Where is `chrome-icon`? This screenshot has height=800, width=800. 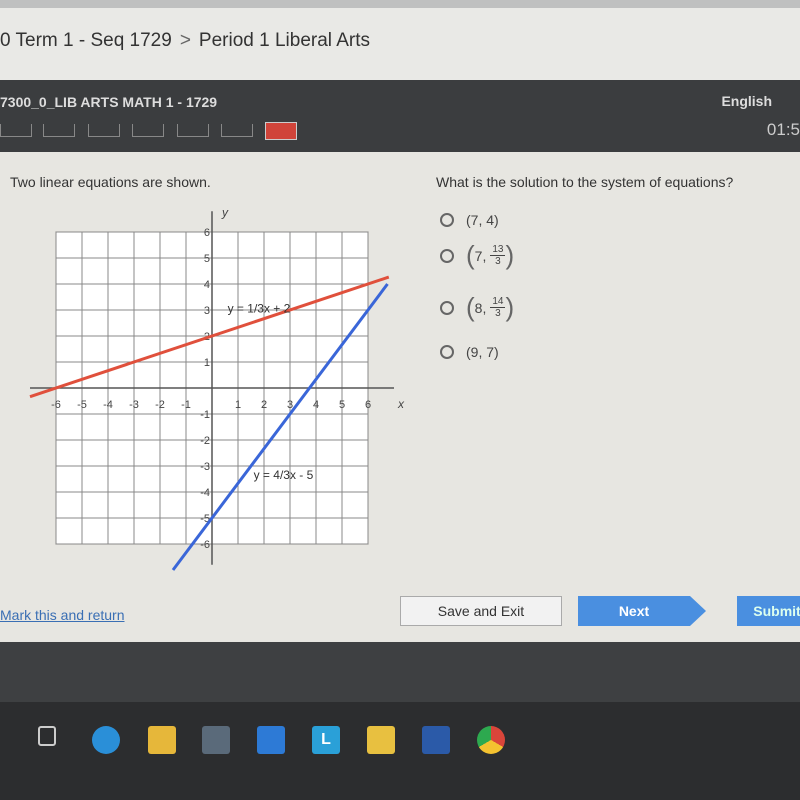
chrome-icon is located at coordinates (491, 740).